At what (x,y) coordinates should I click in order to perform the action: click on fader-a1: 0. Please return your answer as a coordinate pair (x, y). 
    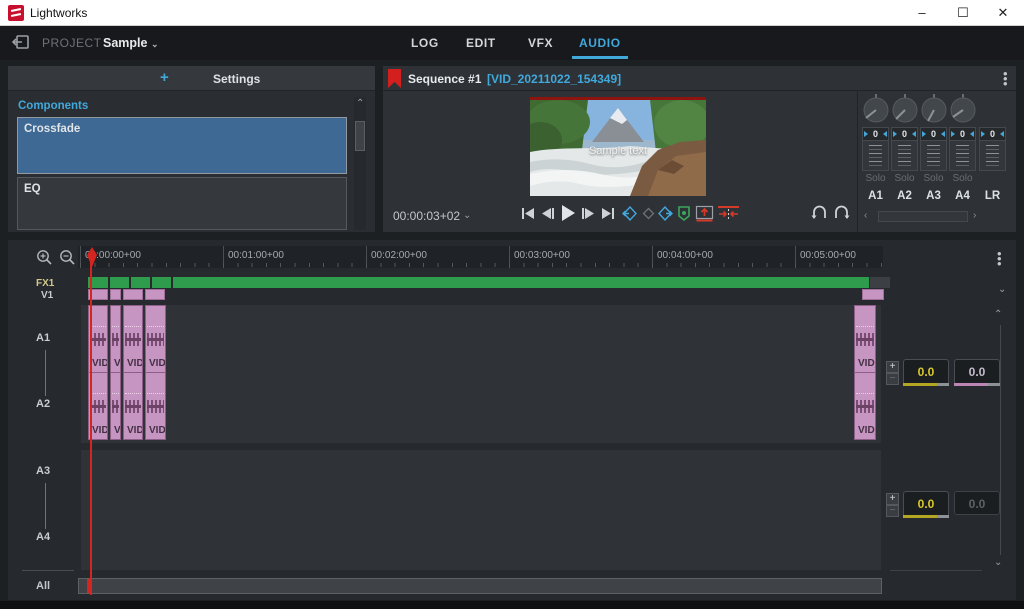
    Looking at the image, I should click on (875, 149).